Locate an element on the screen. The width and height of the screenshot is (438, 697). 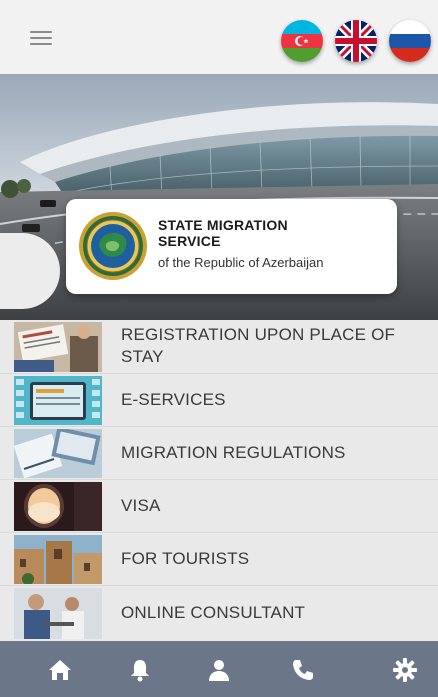
organization-subtitle: of the Republic of Azerbaijan is located at coordinates (241, 262).